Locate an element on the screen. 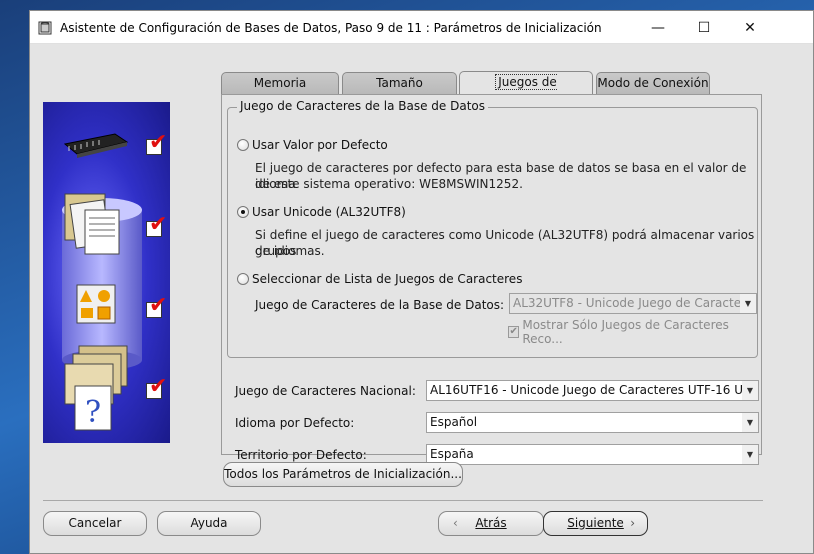 This screenshot has width=814, height=554. language-select: Español ▼ is located at coordinates (592, 422).